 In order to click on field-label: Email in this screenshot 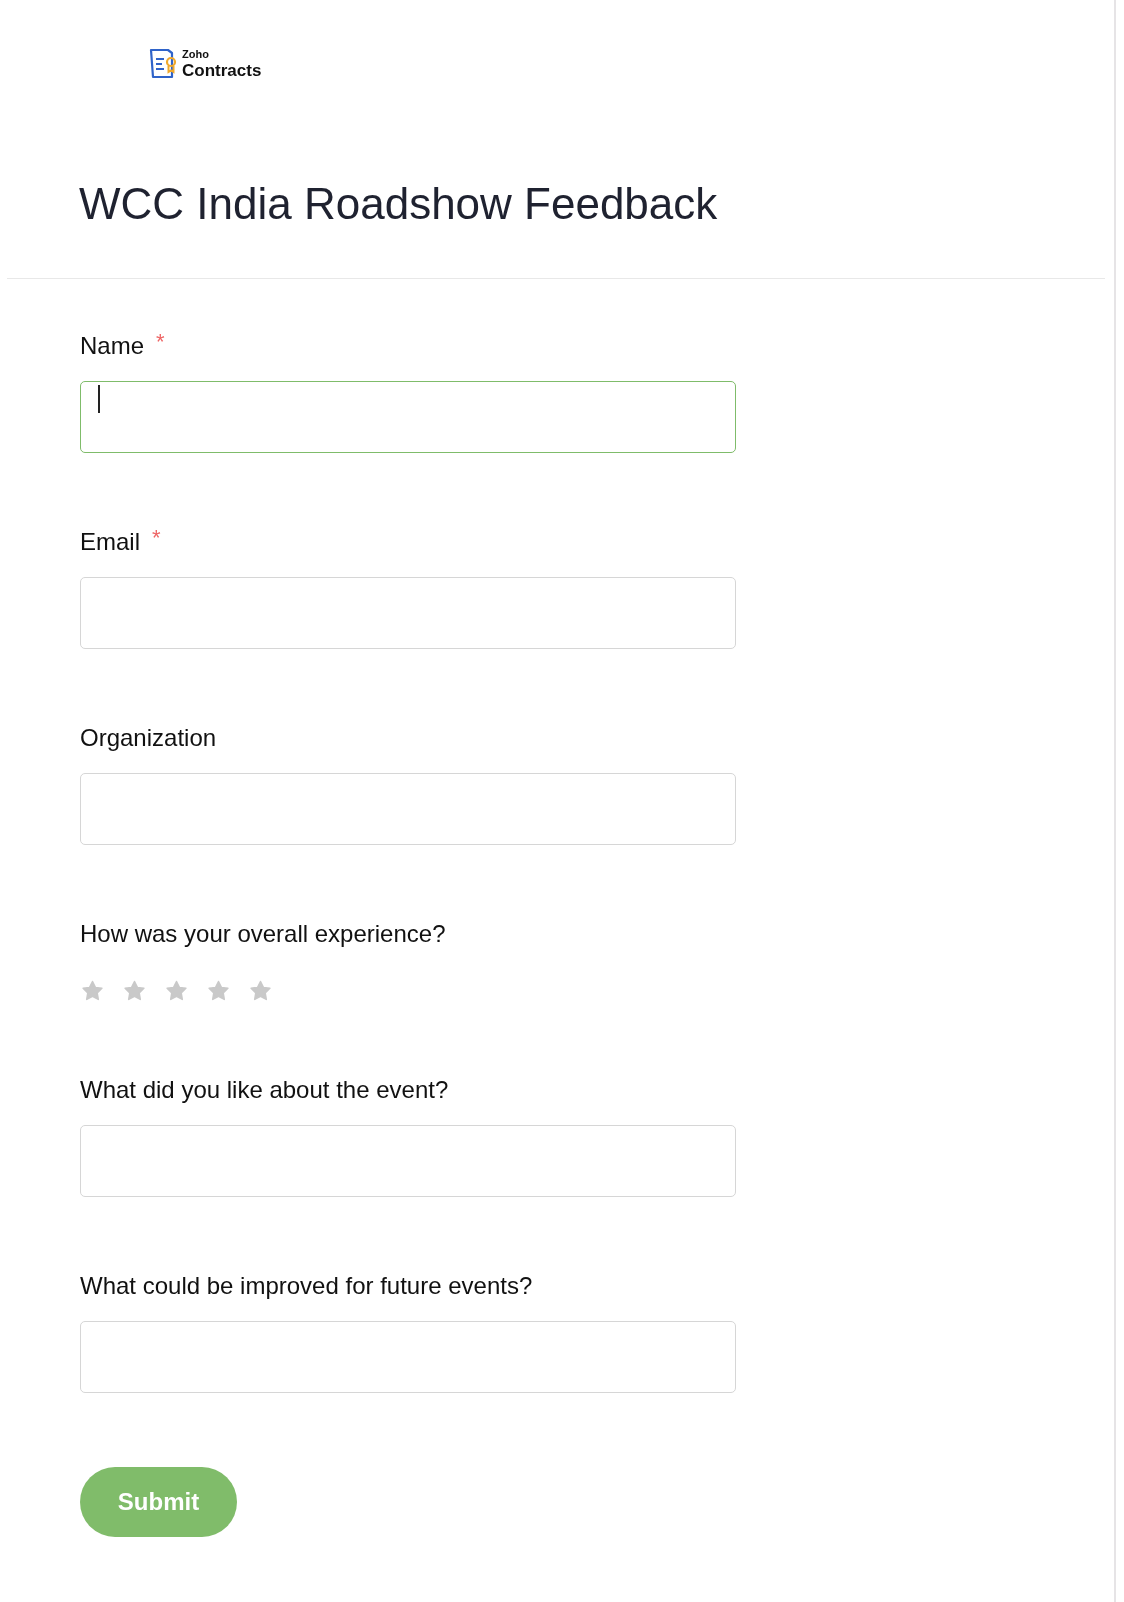, I will do `click(110, 542)`.